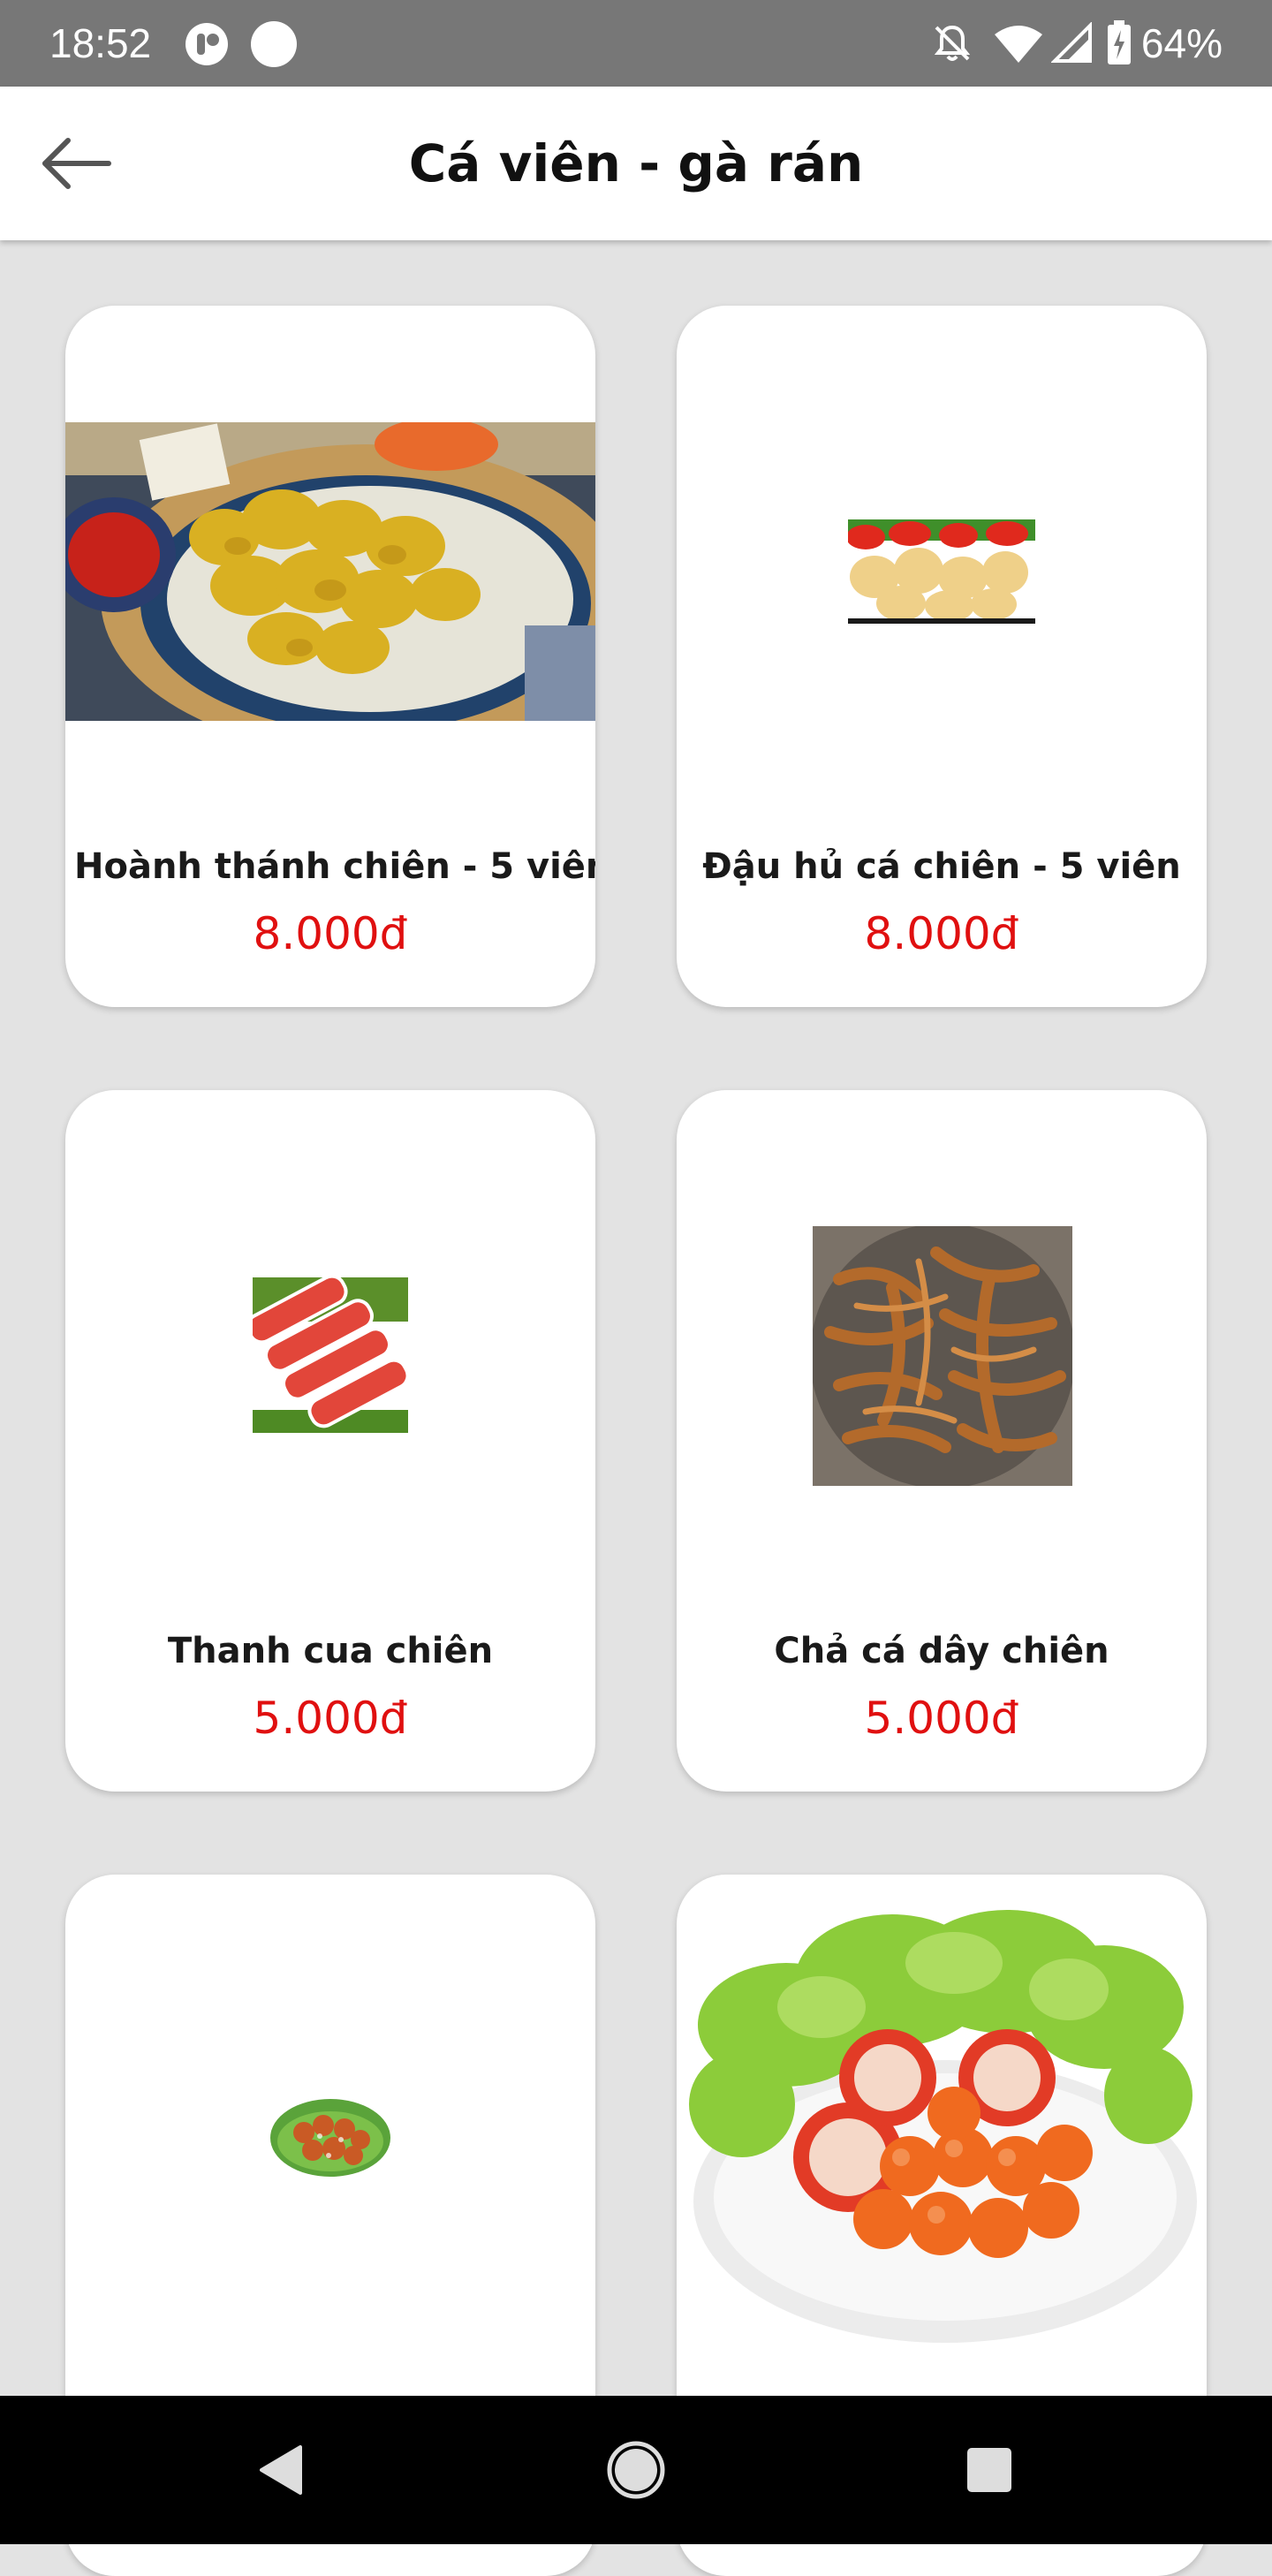 The height and width of the screenshot is (2576, 1272). I want to click on product-image-fried-wonton, so click(330, 572).